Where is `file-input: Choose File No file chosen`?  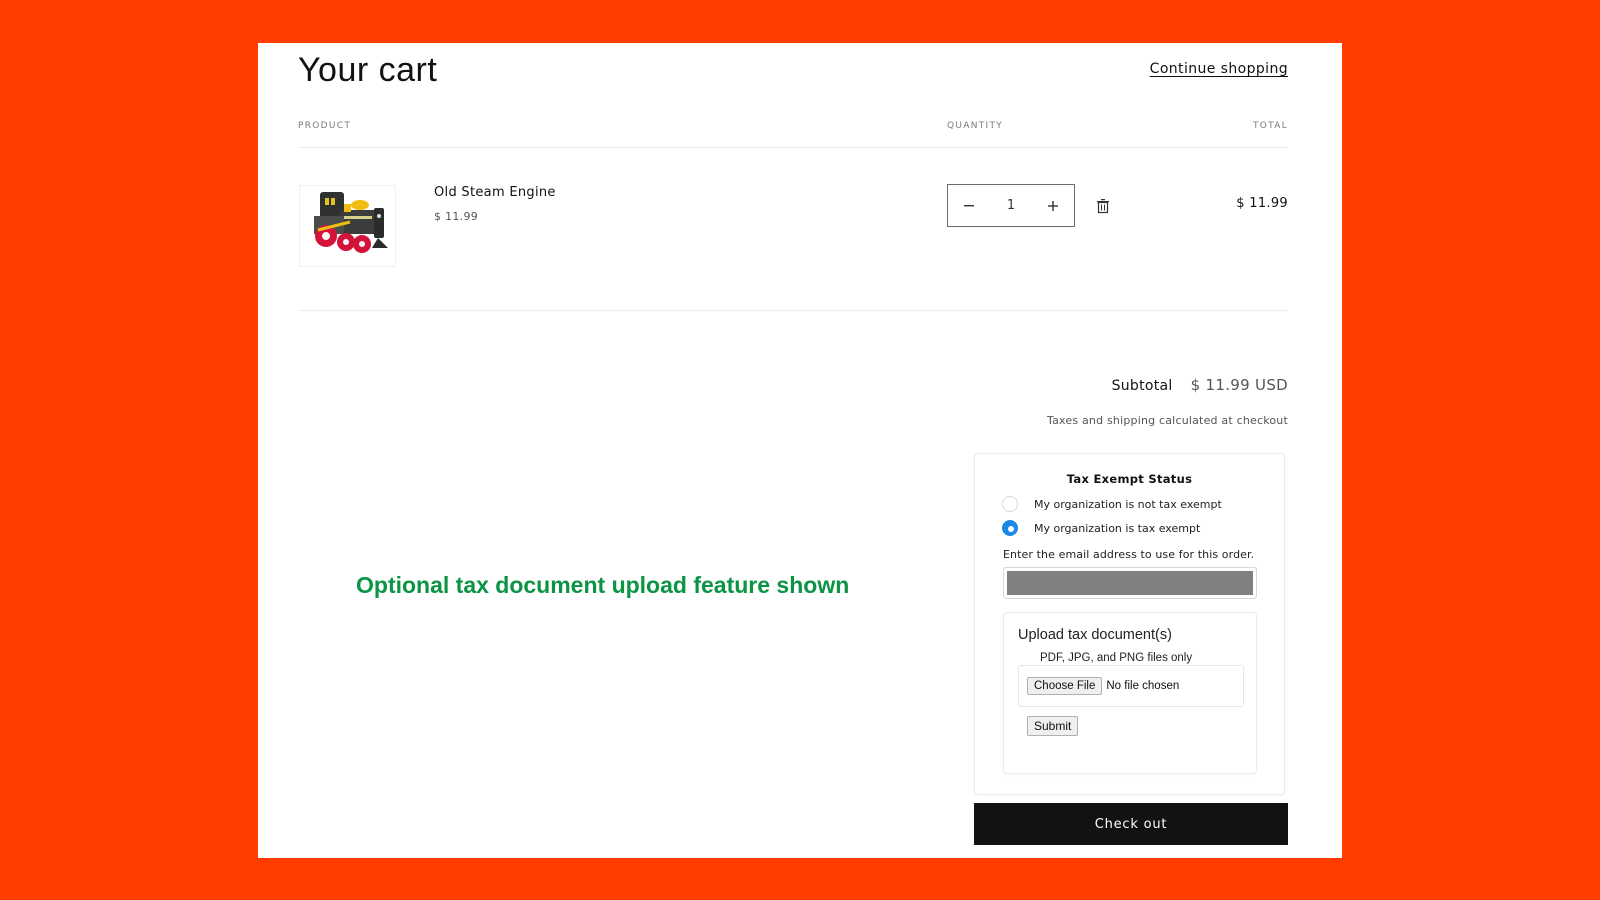
file-input: Choose File No file chosen is located at coordinates (1131, 686).